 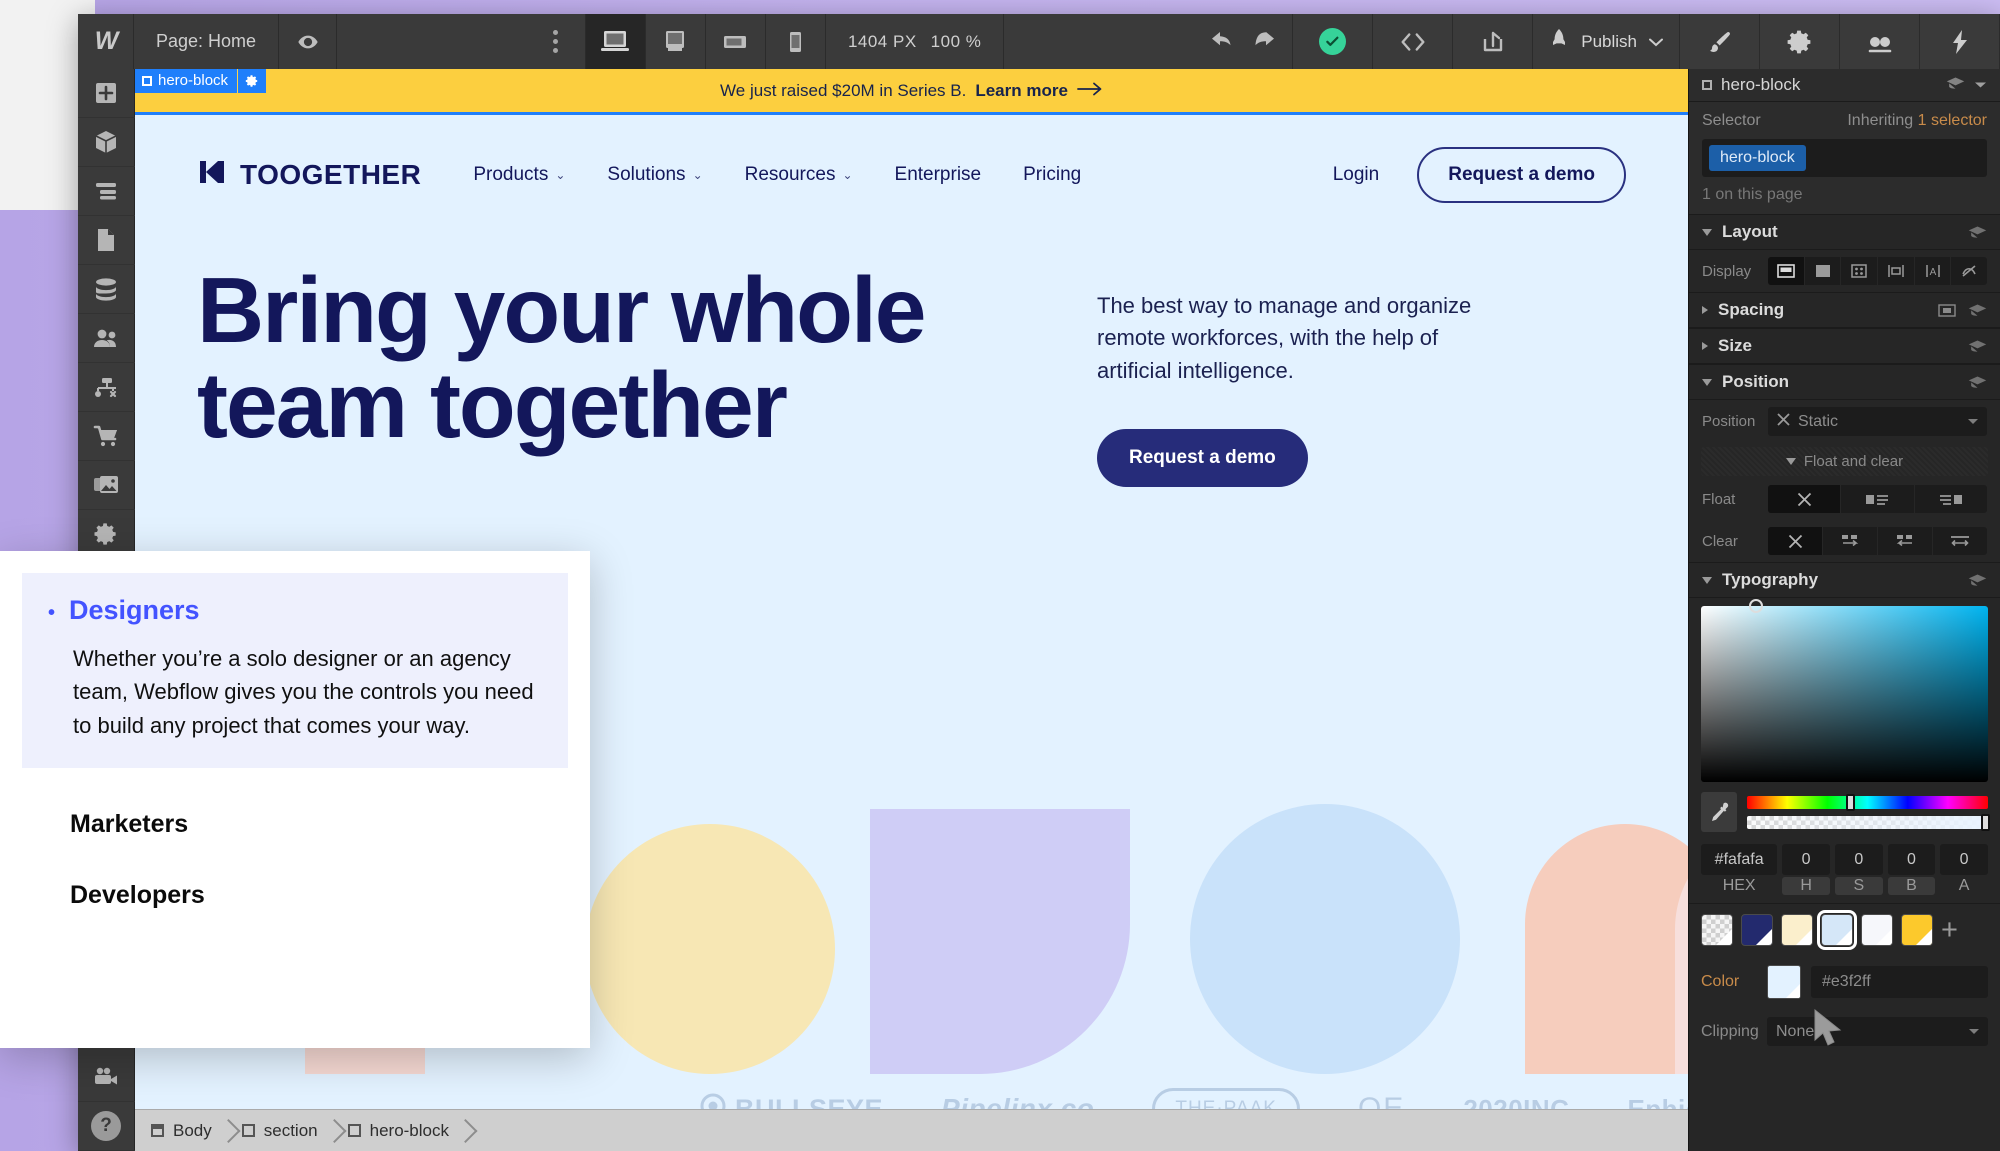 I want to click on clipping-select: None, so click(x=1877, y=1031).